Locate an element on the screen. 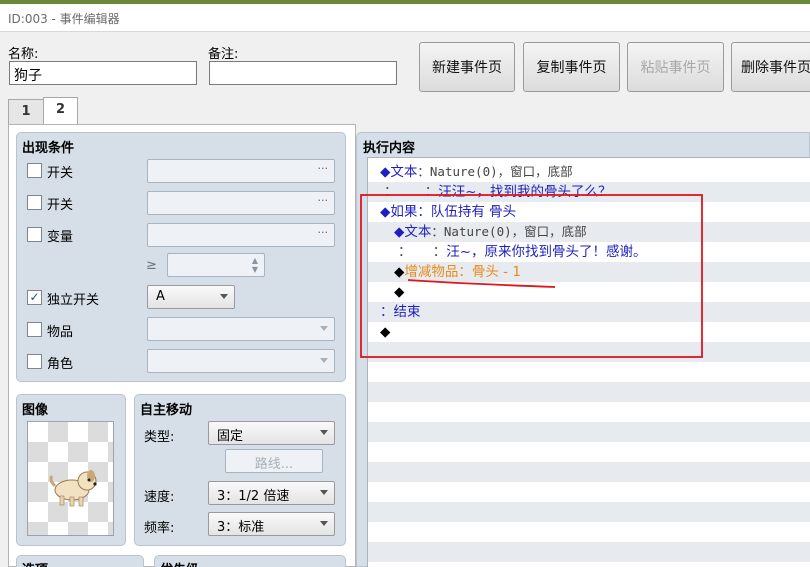  annotation-box is located at coordinates (531, 276).